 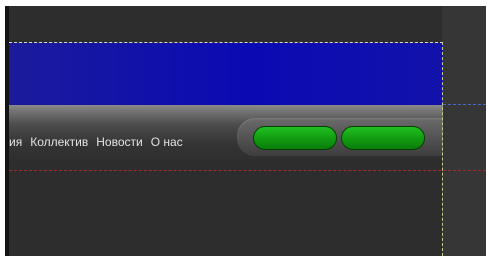 What do you see at coordinates (442, 149) in the screenshot?
I see `guide-line-vertical` at bounding box center [442, 149].